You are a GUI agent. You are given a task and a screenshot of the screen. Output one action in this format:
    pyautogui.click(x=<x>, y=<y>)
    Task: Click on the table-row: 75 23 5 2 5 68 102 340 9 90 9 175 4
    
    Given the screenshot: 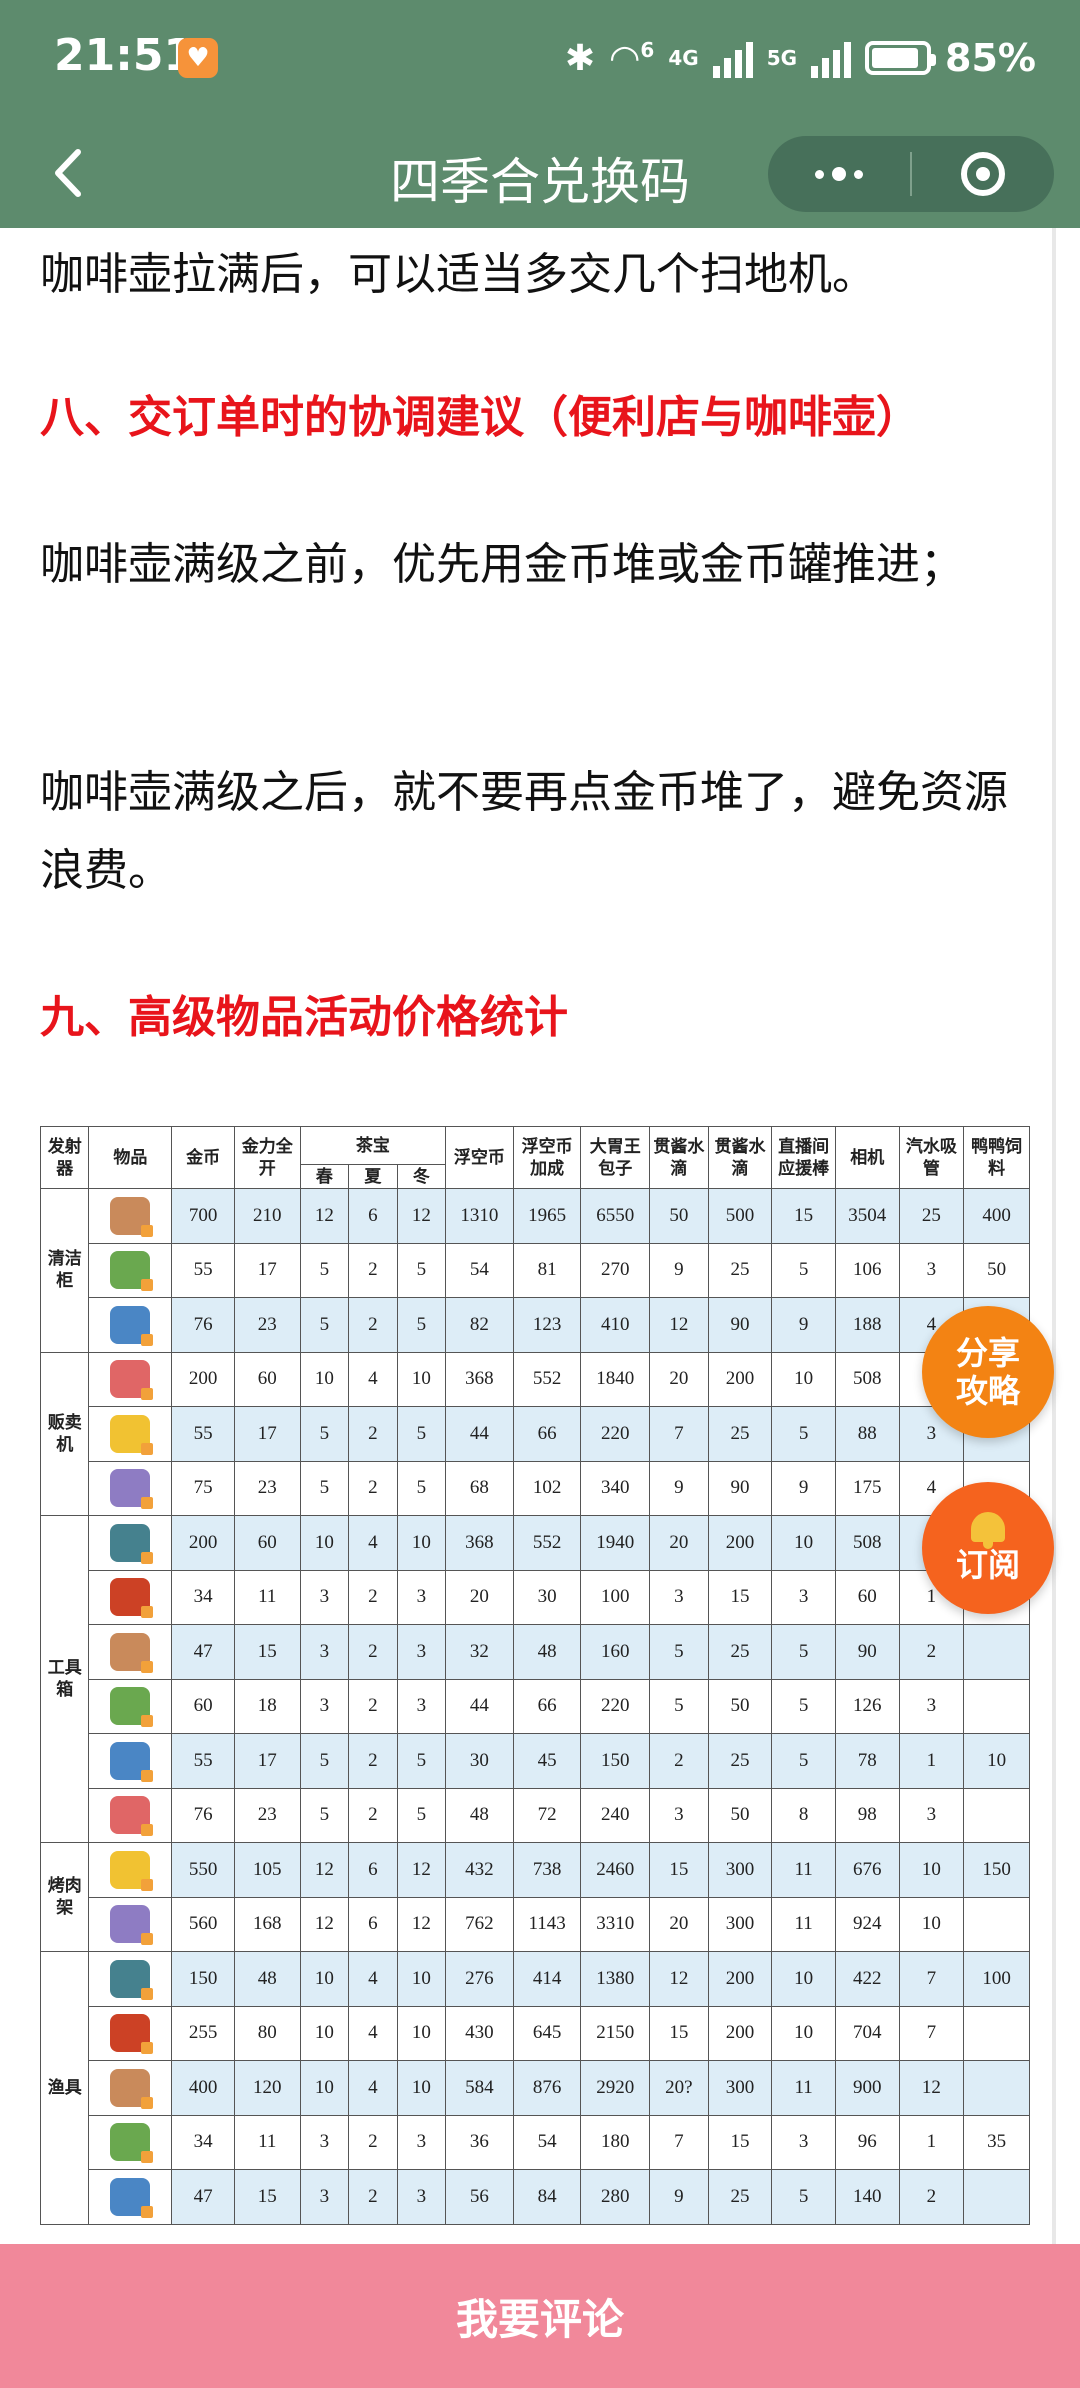 What is the action you would take?
    pyautogui.click(x=535, y=1488)
    